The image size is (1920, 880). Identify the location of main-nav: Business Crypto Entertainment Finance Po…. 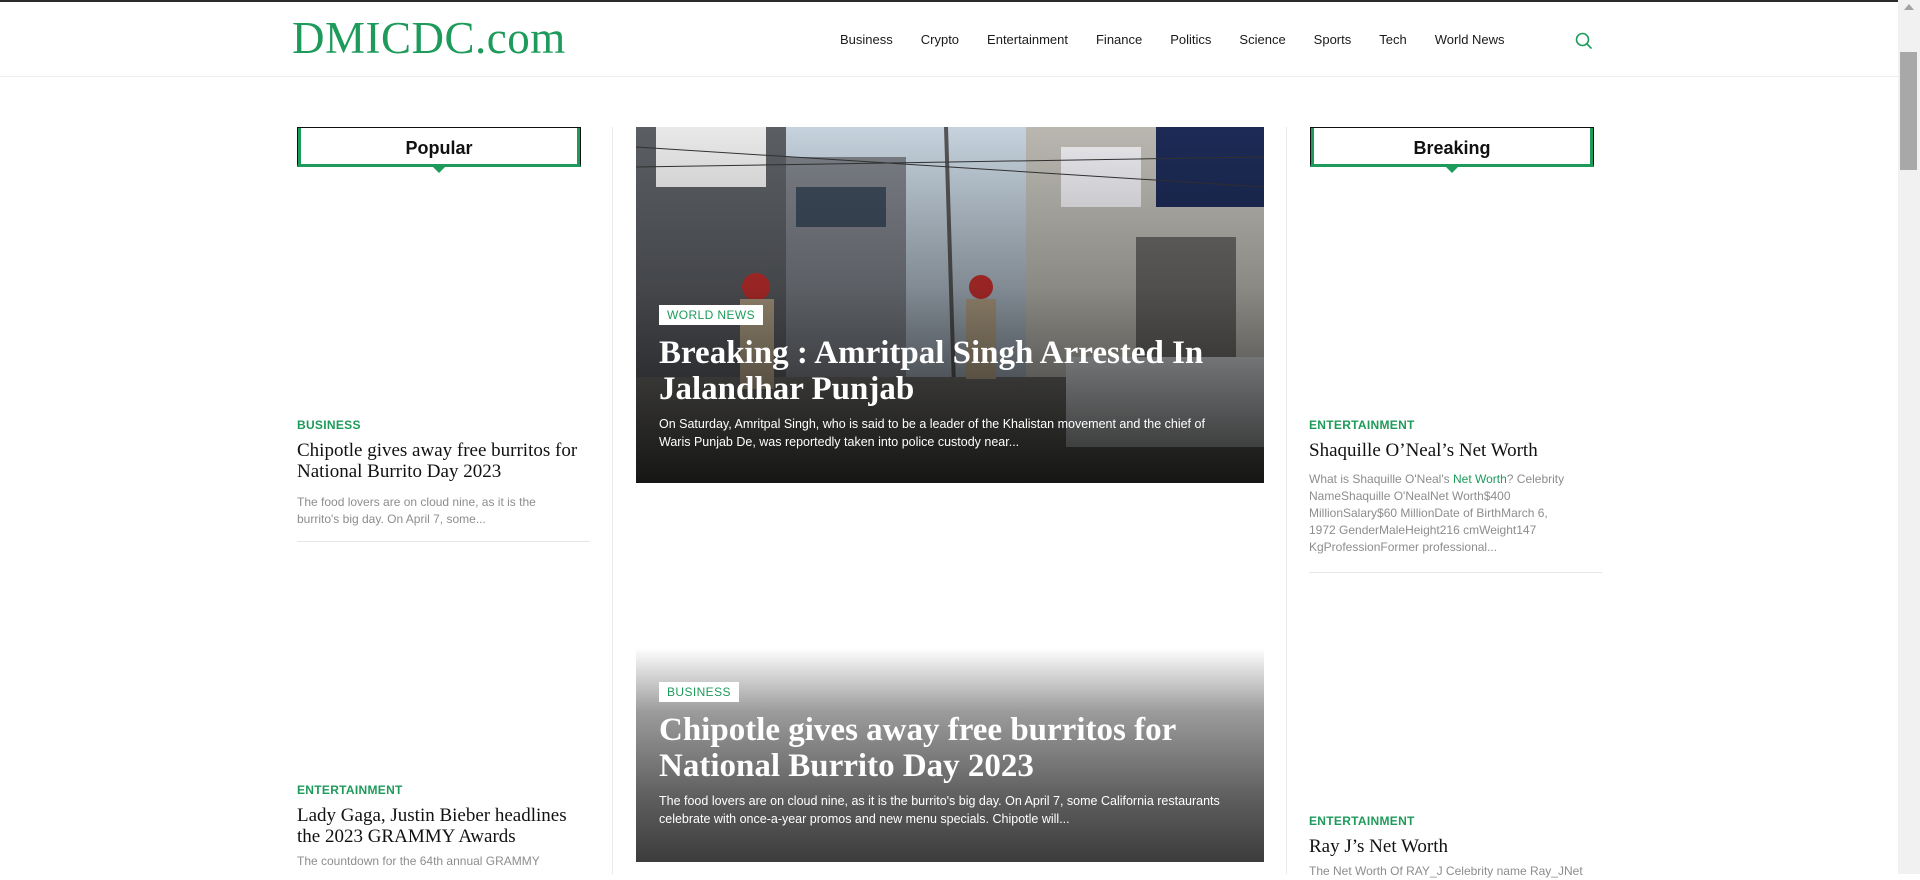
(1186, 39).